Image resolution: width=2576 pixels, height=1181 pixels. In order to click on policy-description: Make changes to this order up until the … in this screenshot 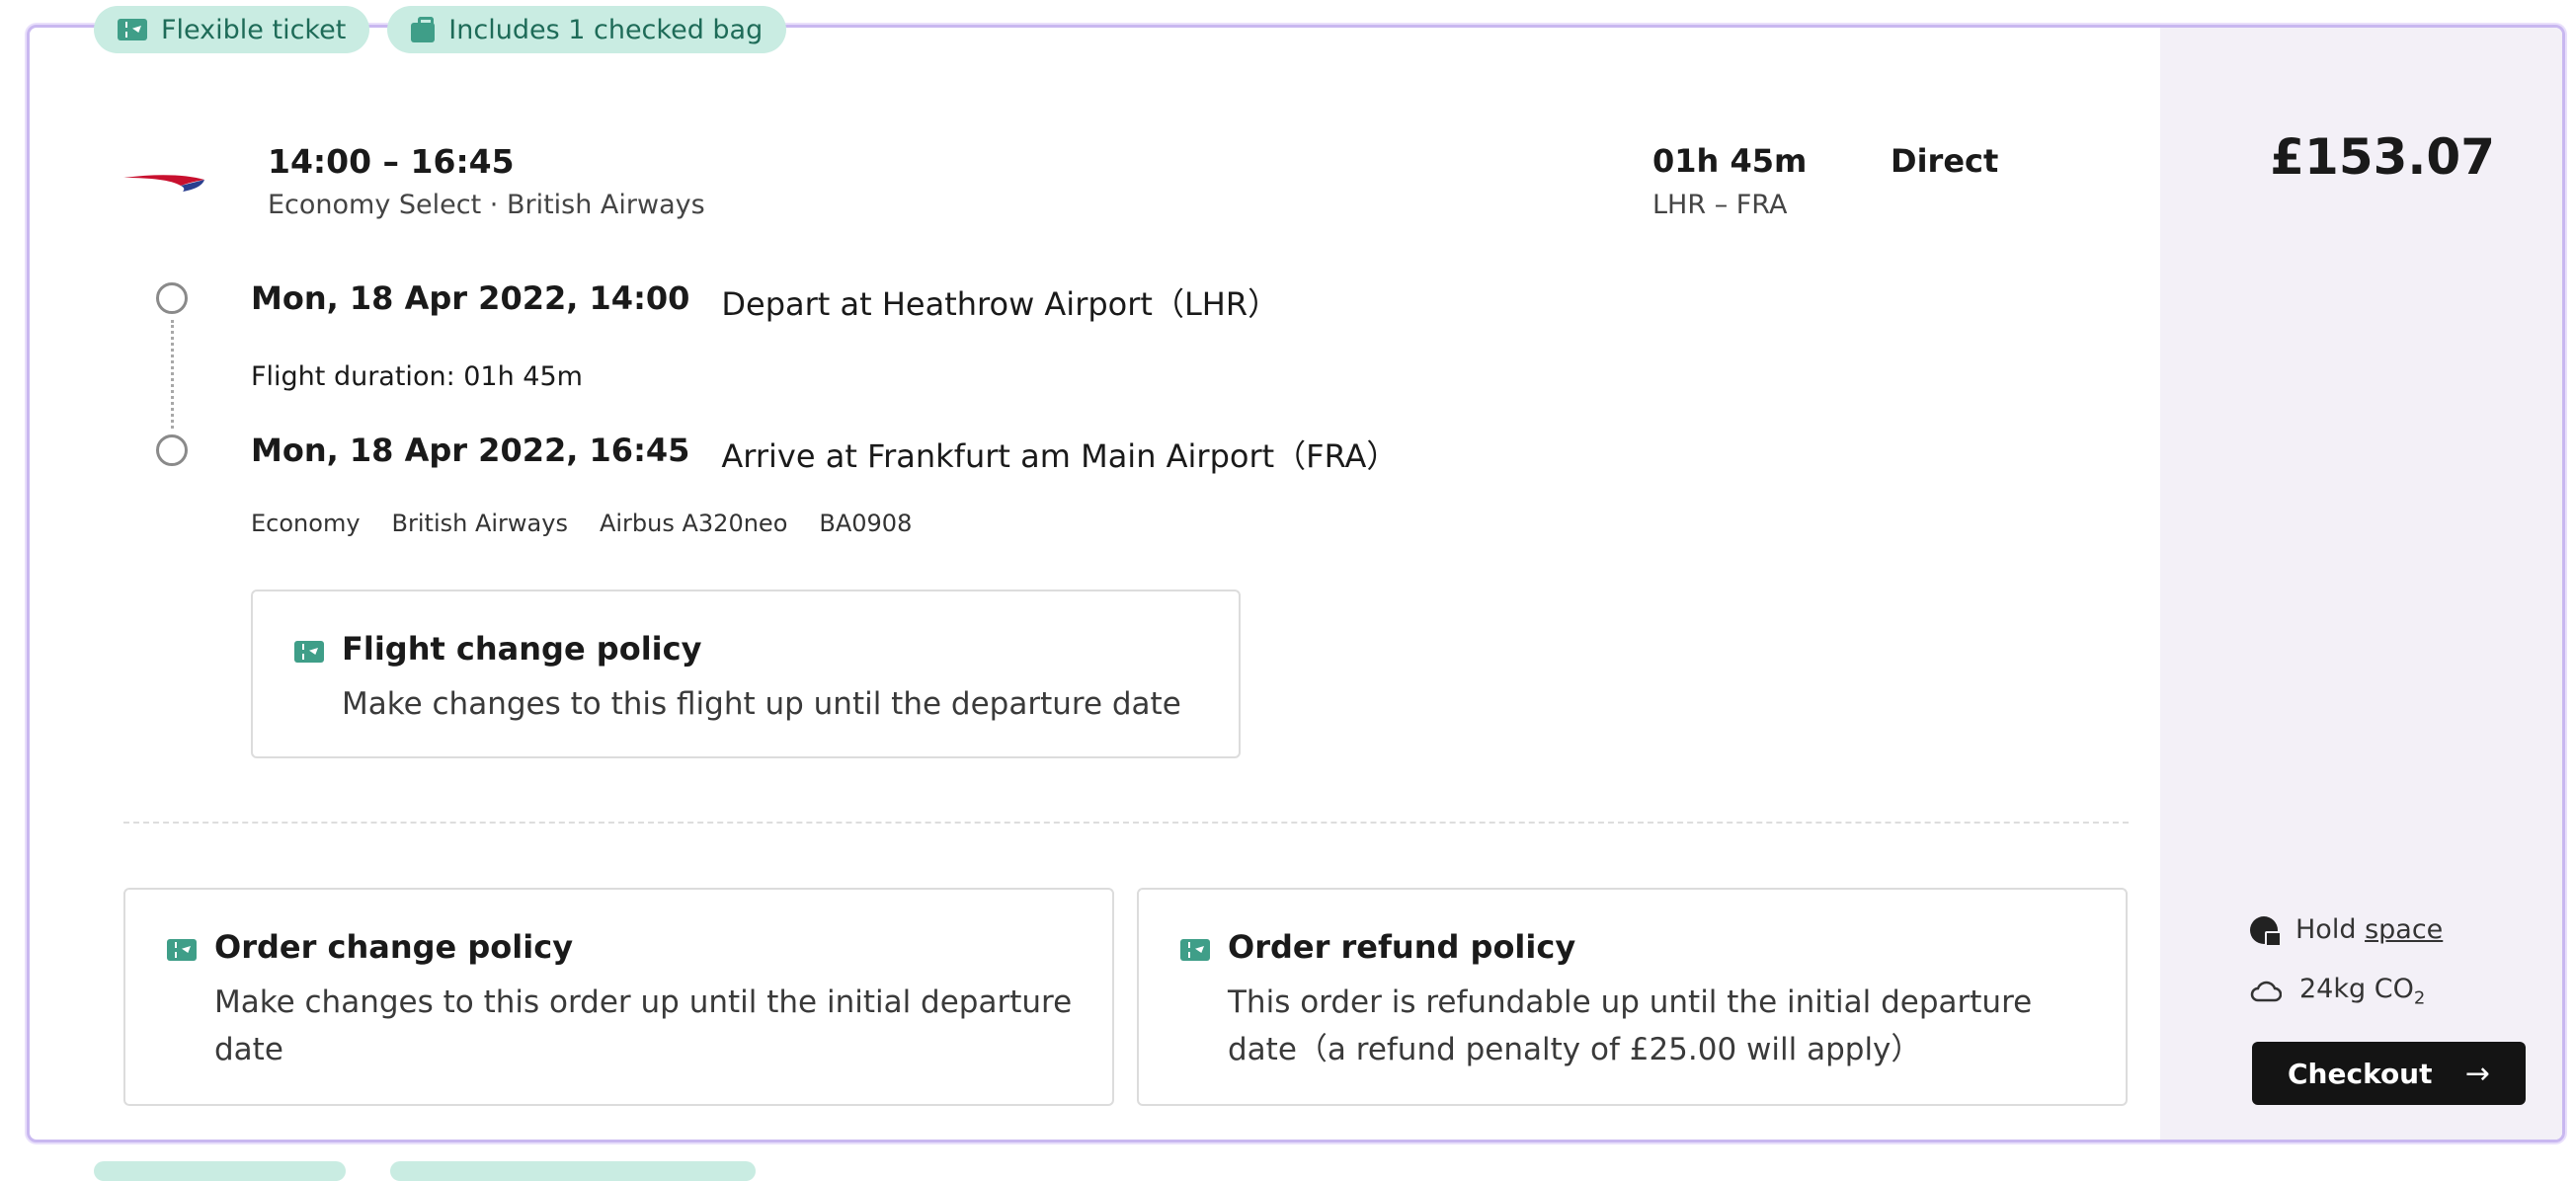, I will do `click(643, 1025)`.